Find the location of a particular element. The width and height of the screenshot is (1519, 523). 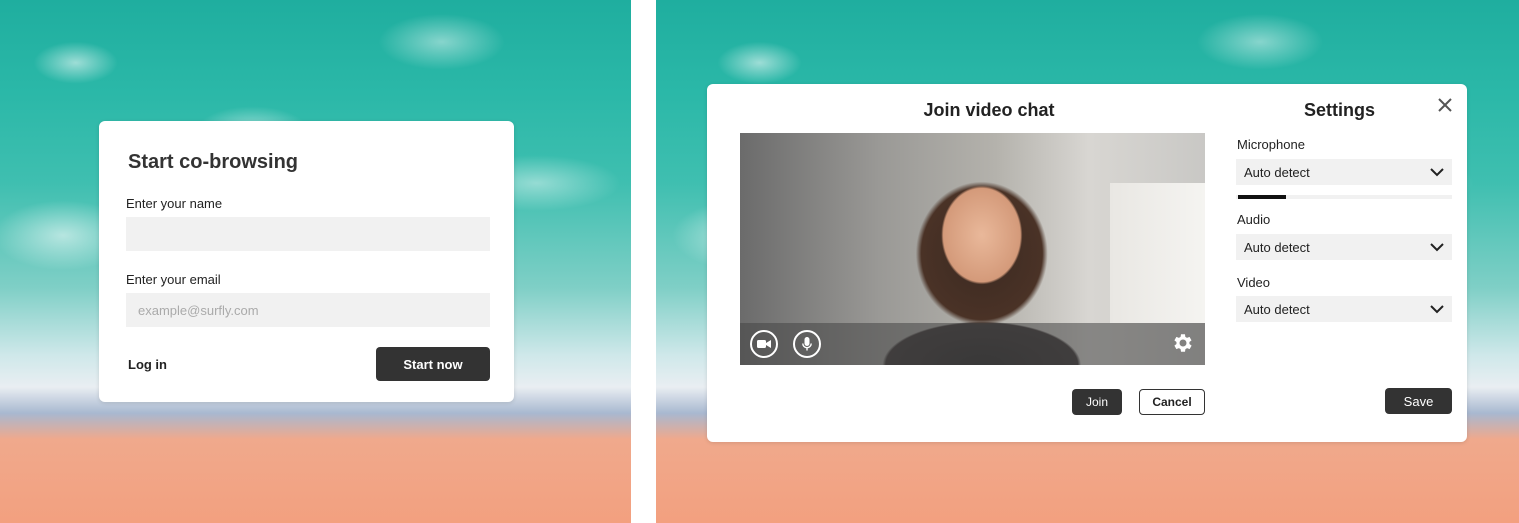

video-select: Auto detect is located at coordinates (1344, 309).